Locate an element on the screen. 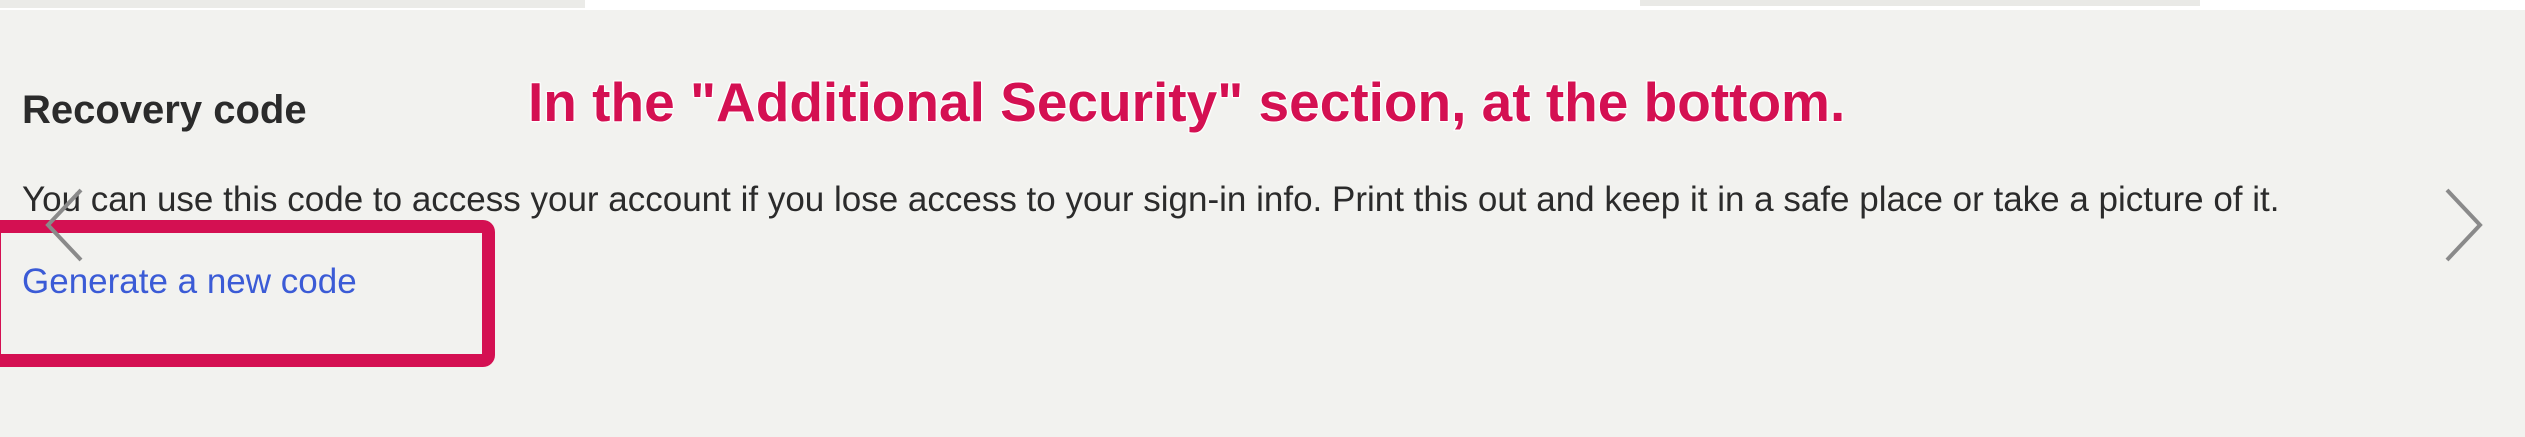  recovery-code-heading: Recovery code is located at coordinates (164, 110).